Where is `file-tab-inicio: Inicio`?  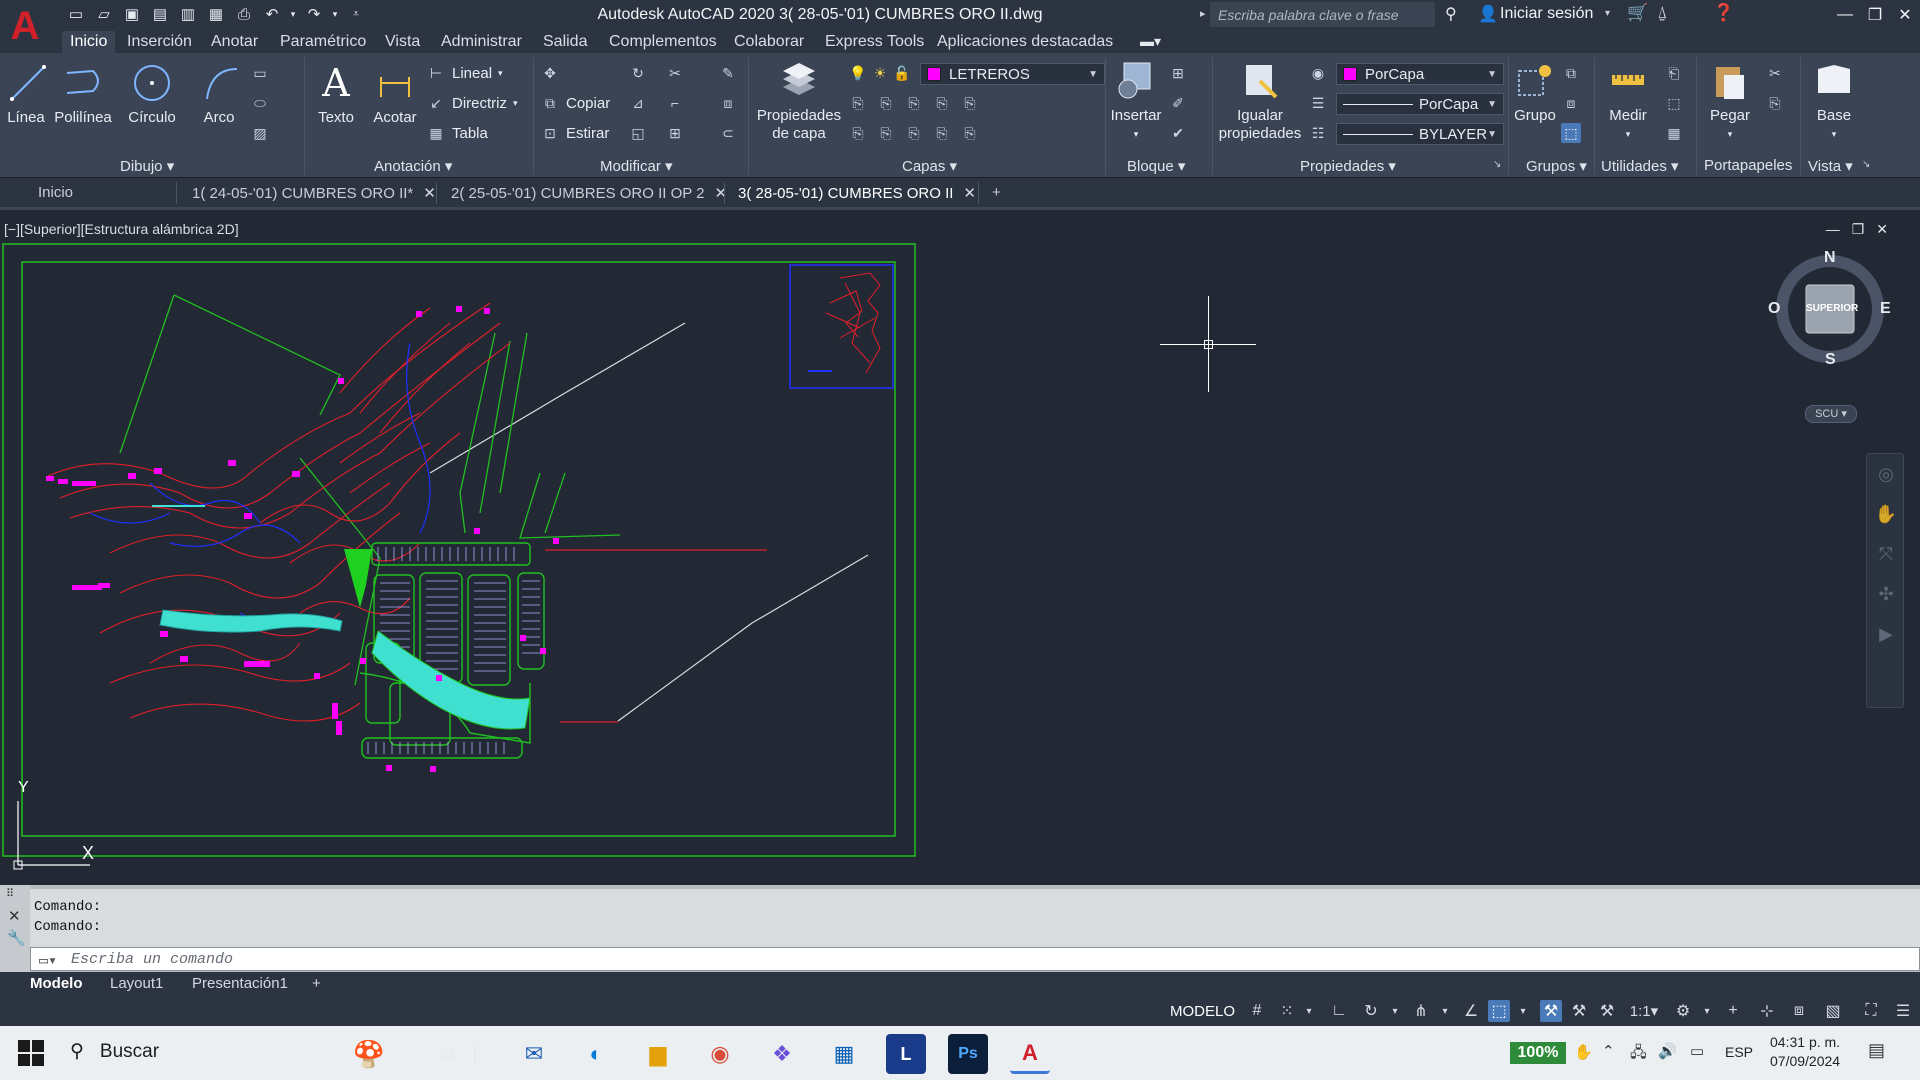 file-tab-inicio: Inicio is located at coordinates (55, 192).